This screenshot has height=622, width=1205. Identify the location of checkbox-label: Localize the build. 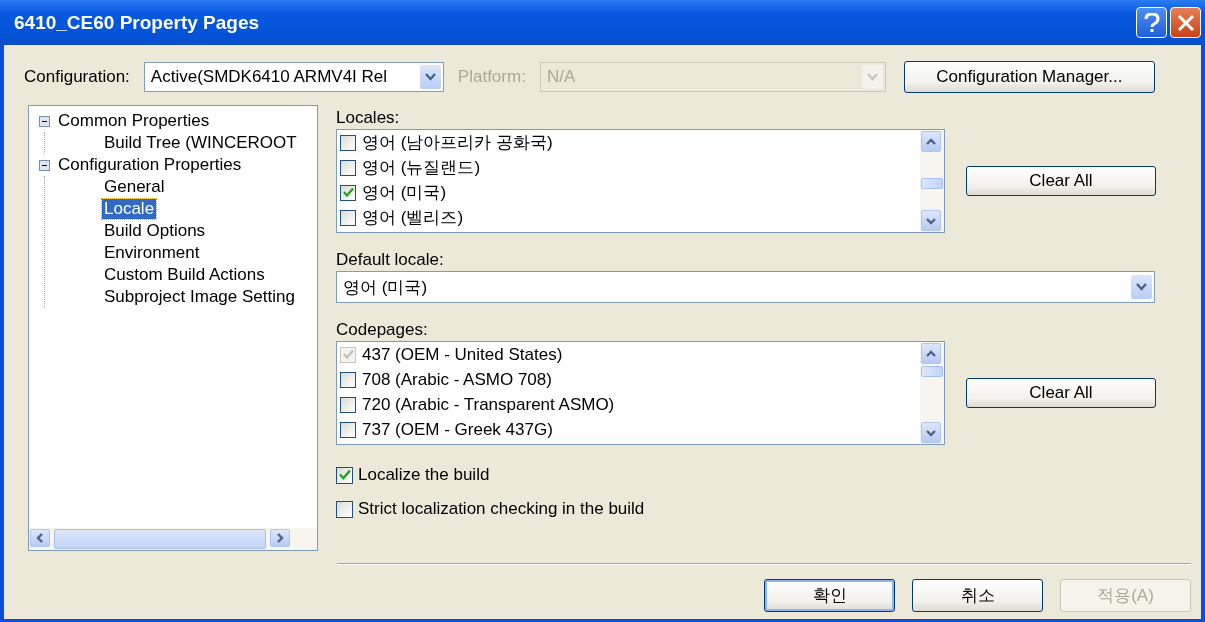
(424, 475).